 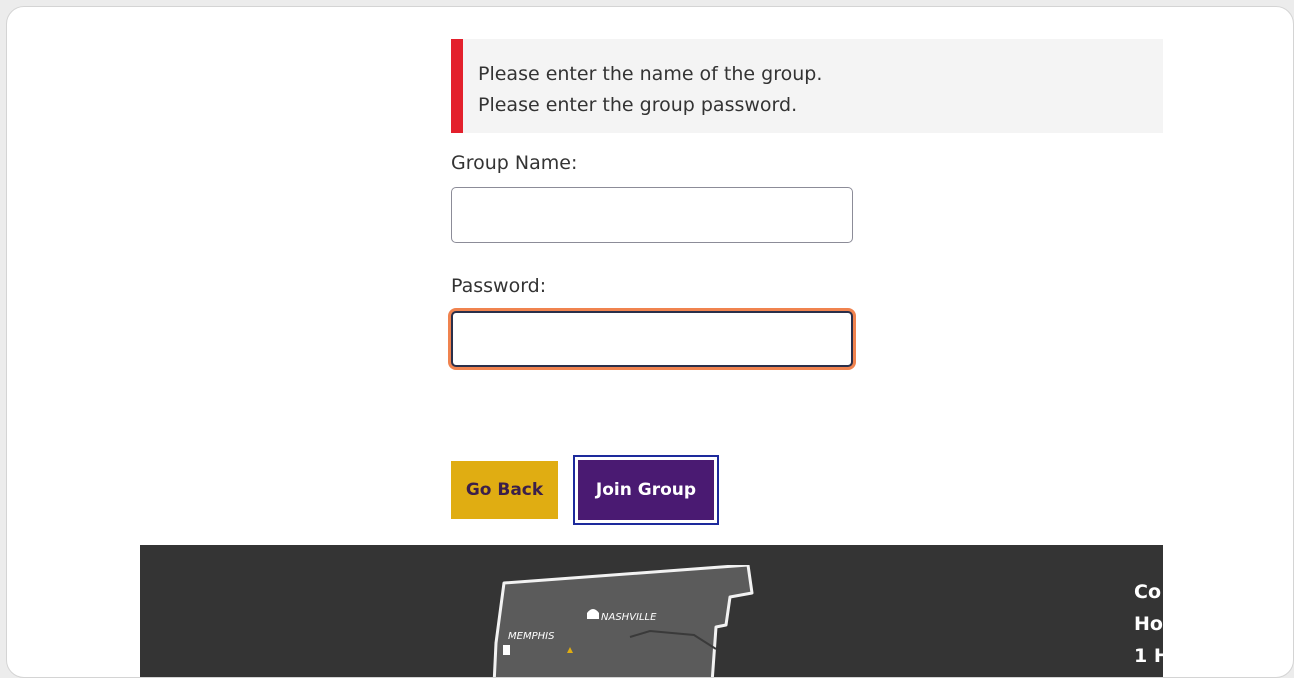 I want to click on password-label: Password:, so click(x=499, y=286).